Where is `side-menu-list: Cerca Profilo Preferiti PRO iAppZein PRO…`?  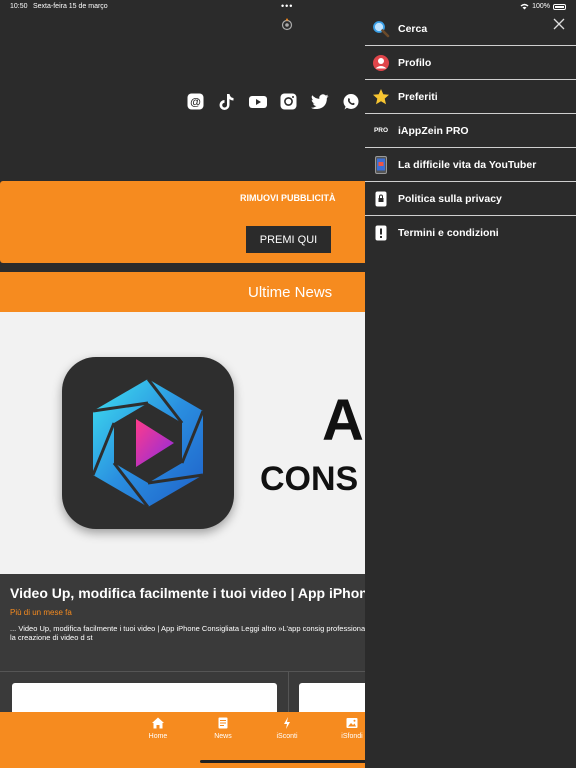
side-menu-list: Cerca Profilo Preferiti PRO iAppZein PRO… is located at coordinates (470, 131).